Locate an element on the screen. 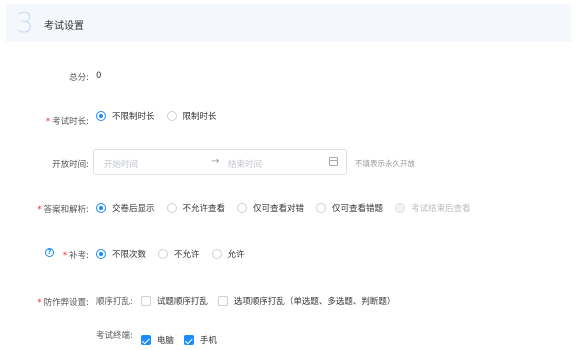 The width and height of the screenshot is (576, 350). retake-label-text: 补考: is located at coordinates (79, 256).